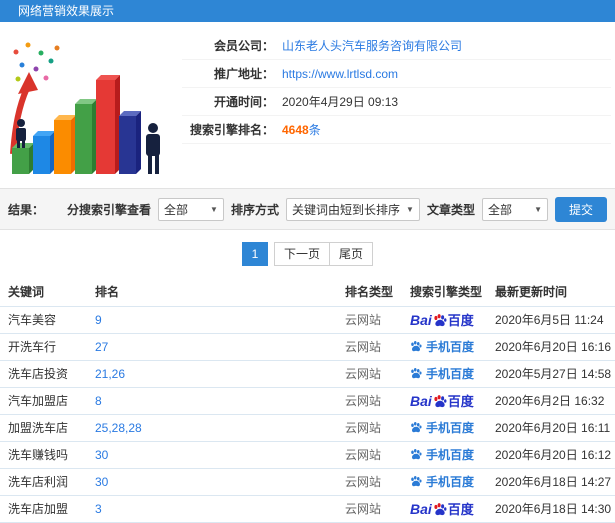 This screenshot has width=615, height=523. What do you see at coordinates (190, 209) in the screenshot?
I see `engine-select: 全部 ▼` at bounding box center [190, 209].